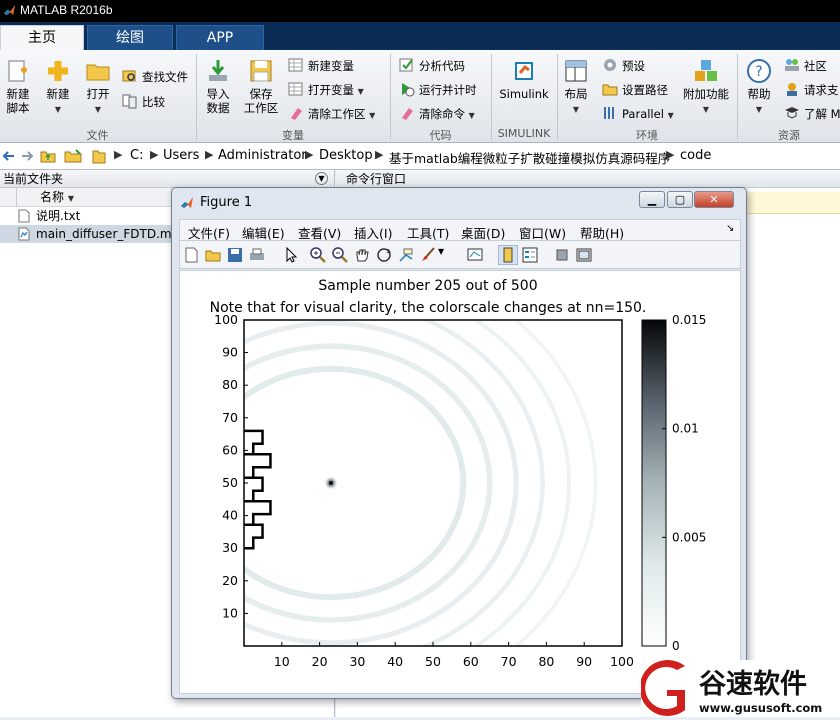 The width and height of the screenshot is (840, 720). I want to click on menu-desktop: 桌面(D), so click(483, 232).